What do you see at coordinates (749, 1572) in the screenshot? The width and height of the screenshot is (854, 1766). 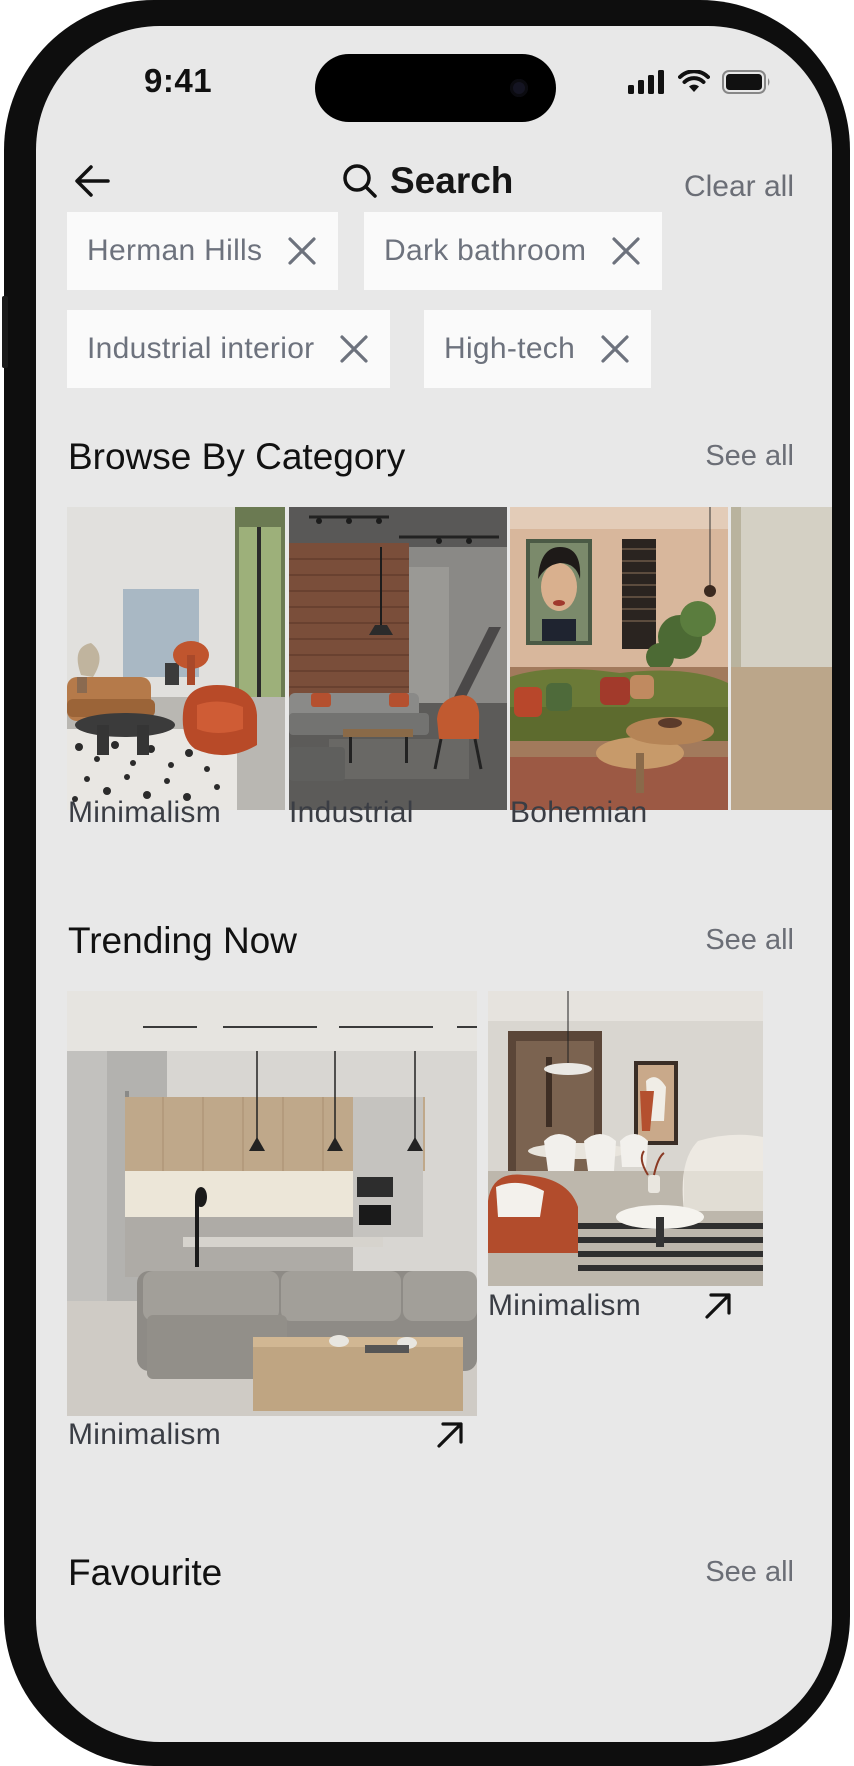 I see `favourite-see-all-link: See all` at bounding box center [749, 1572].